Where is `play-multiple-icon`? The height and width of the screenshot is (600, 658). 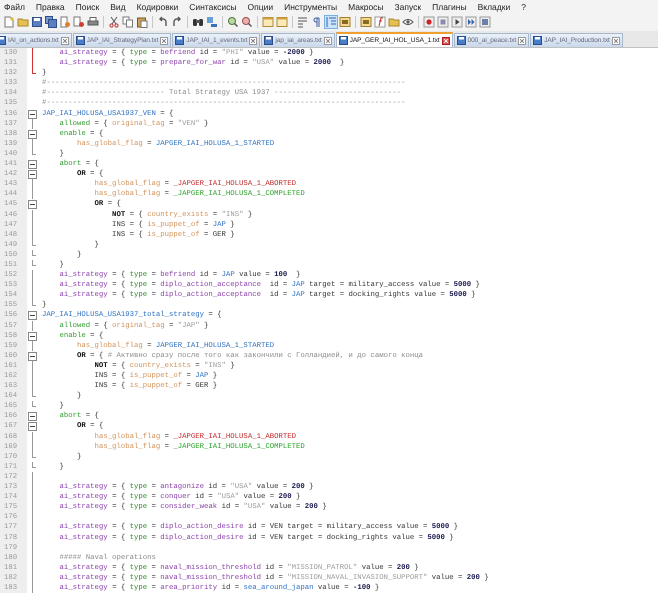 play-multiple-icon is located at coordinates (471, 22).